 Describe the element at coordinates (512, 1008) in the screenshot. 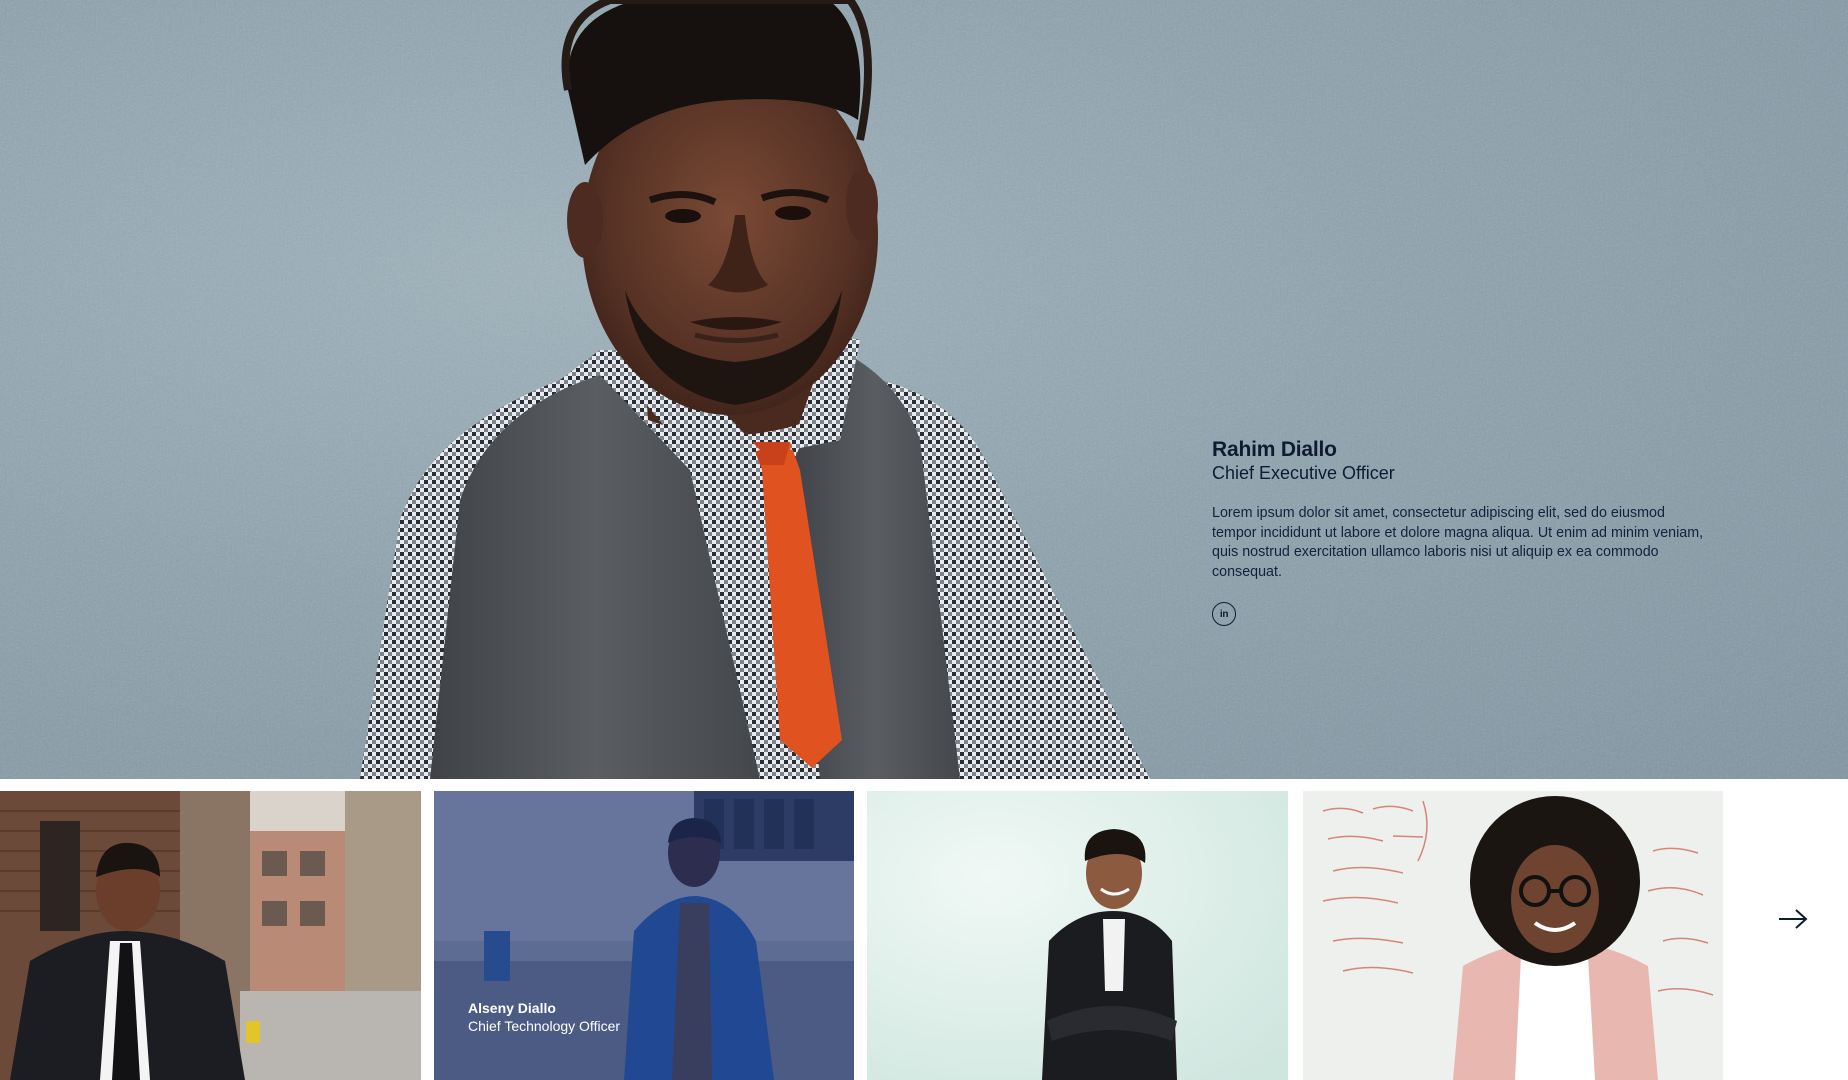

I see `team-member-name: Alseny Diallo` at that location.